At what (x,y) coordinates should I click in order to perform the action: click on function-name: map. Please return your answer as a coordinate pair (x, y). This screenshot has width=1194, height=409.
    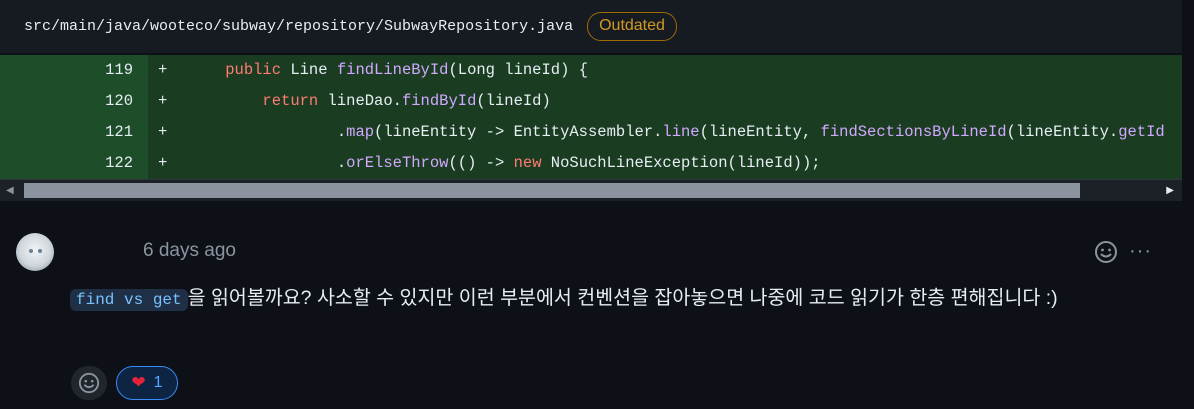
    Looking at the image, I should click on (360, 132).